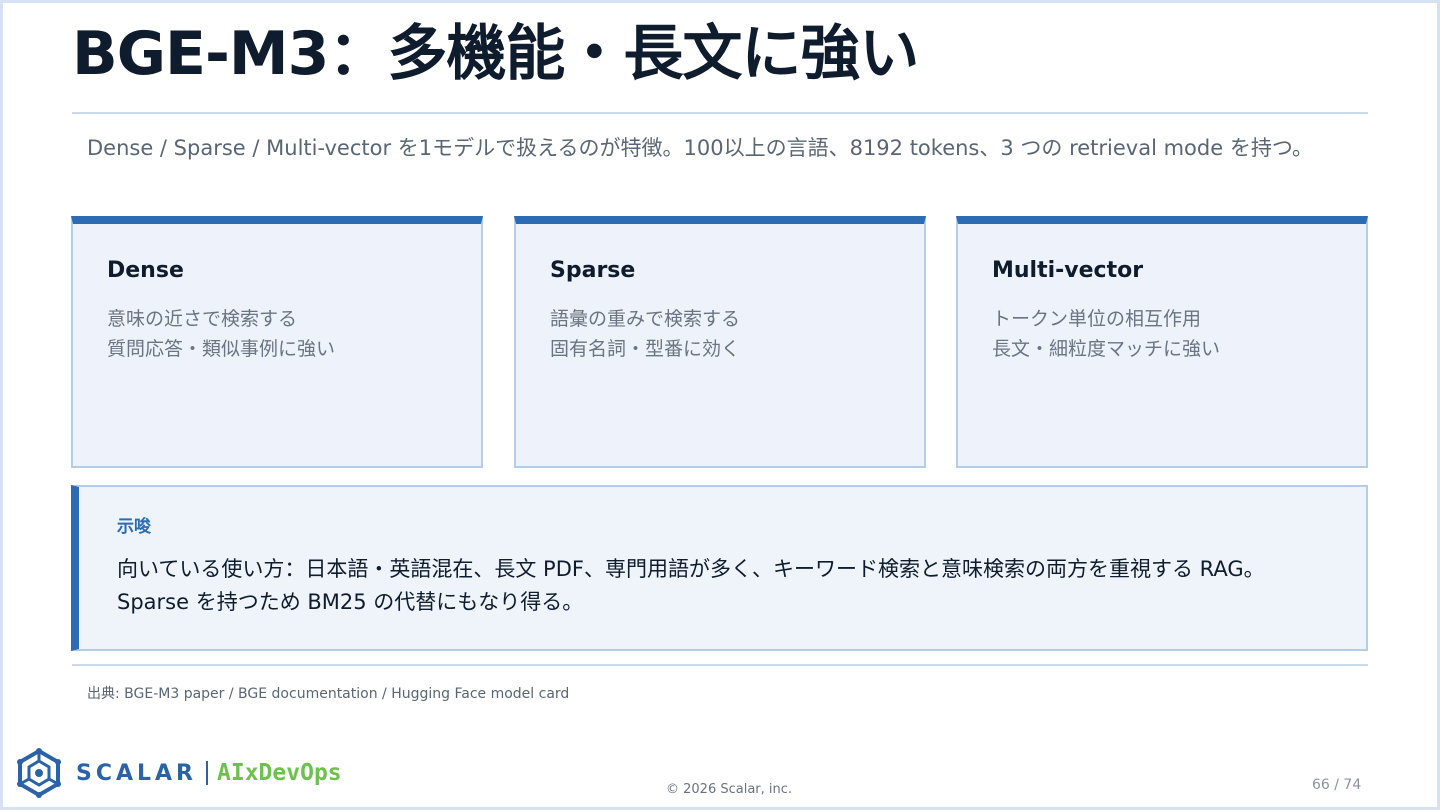 The height and width of the screenshot is (810, 1440). Describe the element at coordinates (1106, 349) in the screenshot. I see `card-line: 長文・細粒度マッチに強い` at that location.